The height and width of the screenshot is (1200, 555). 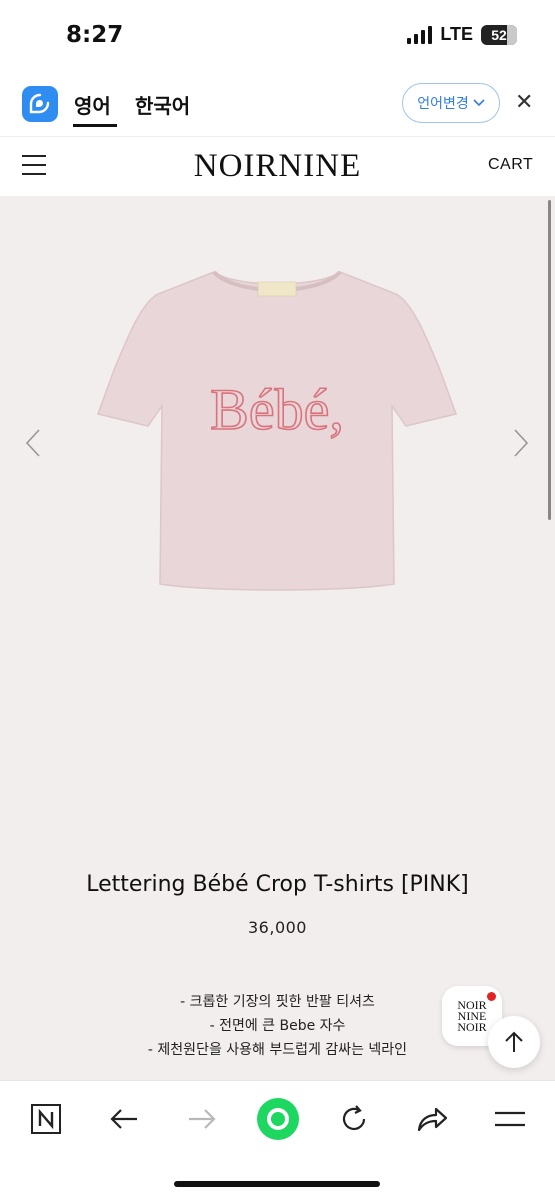 I want to click on chevron-right-icon, so click(x=521, y=443).